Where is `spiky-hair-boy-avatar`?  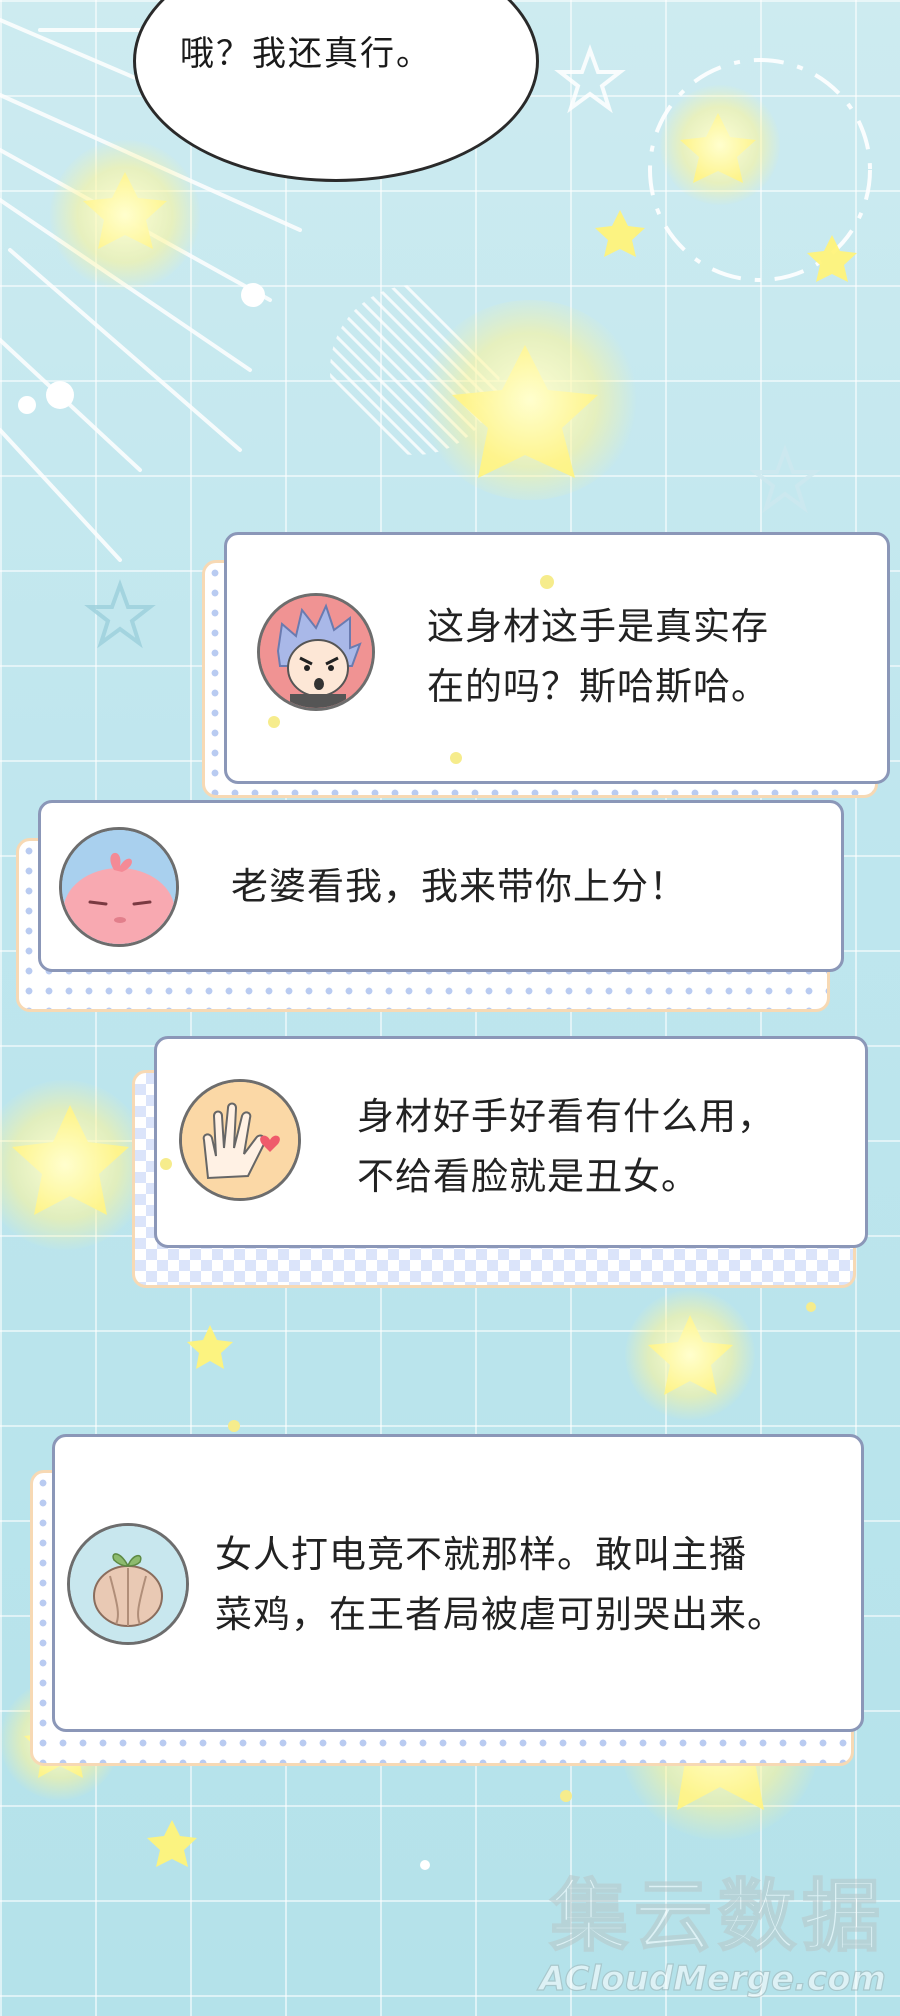
spiky-hair-boy-avatar is located at coordinates (316, 652).